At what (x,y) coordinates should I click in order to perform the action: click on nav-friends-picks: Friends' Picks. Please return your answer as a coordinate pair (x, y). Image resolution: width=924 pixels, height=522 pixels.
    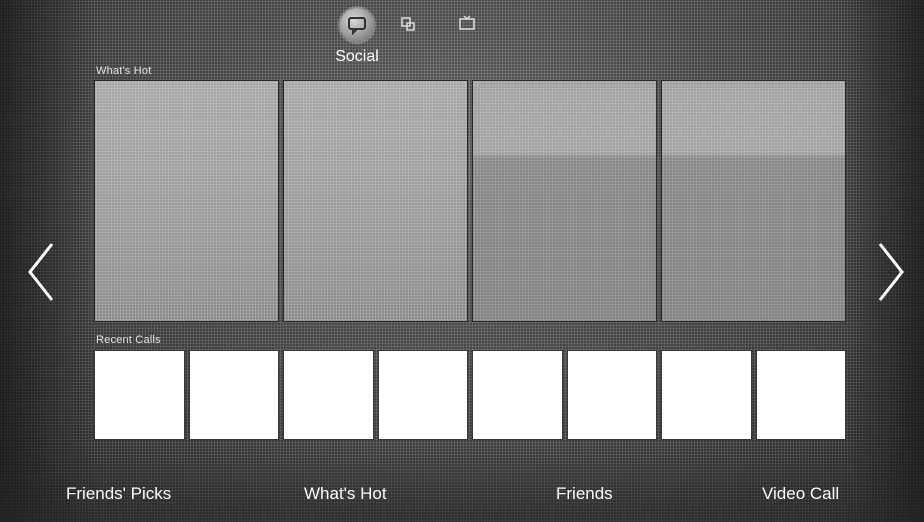
    Looking at the image, I should click on (118, 494).